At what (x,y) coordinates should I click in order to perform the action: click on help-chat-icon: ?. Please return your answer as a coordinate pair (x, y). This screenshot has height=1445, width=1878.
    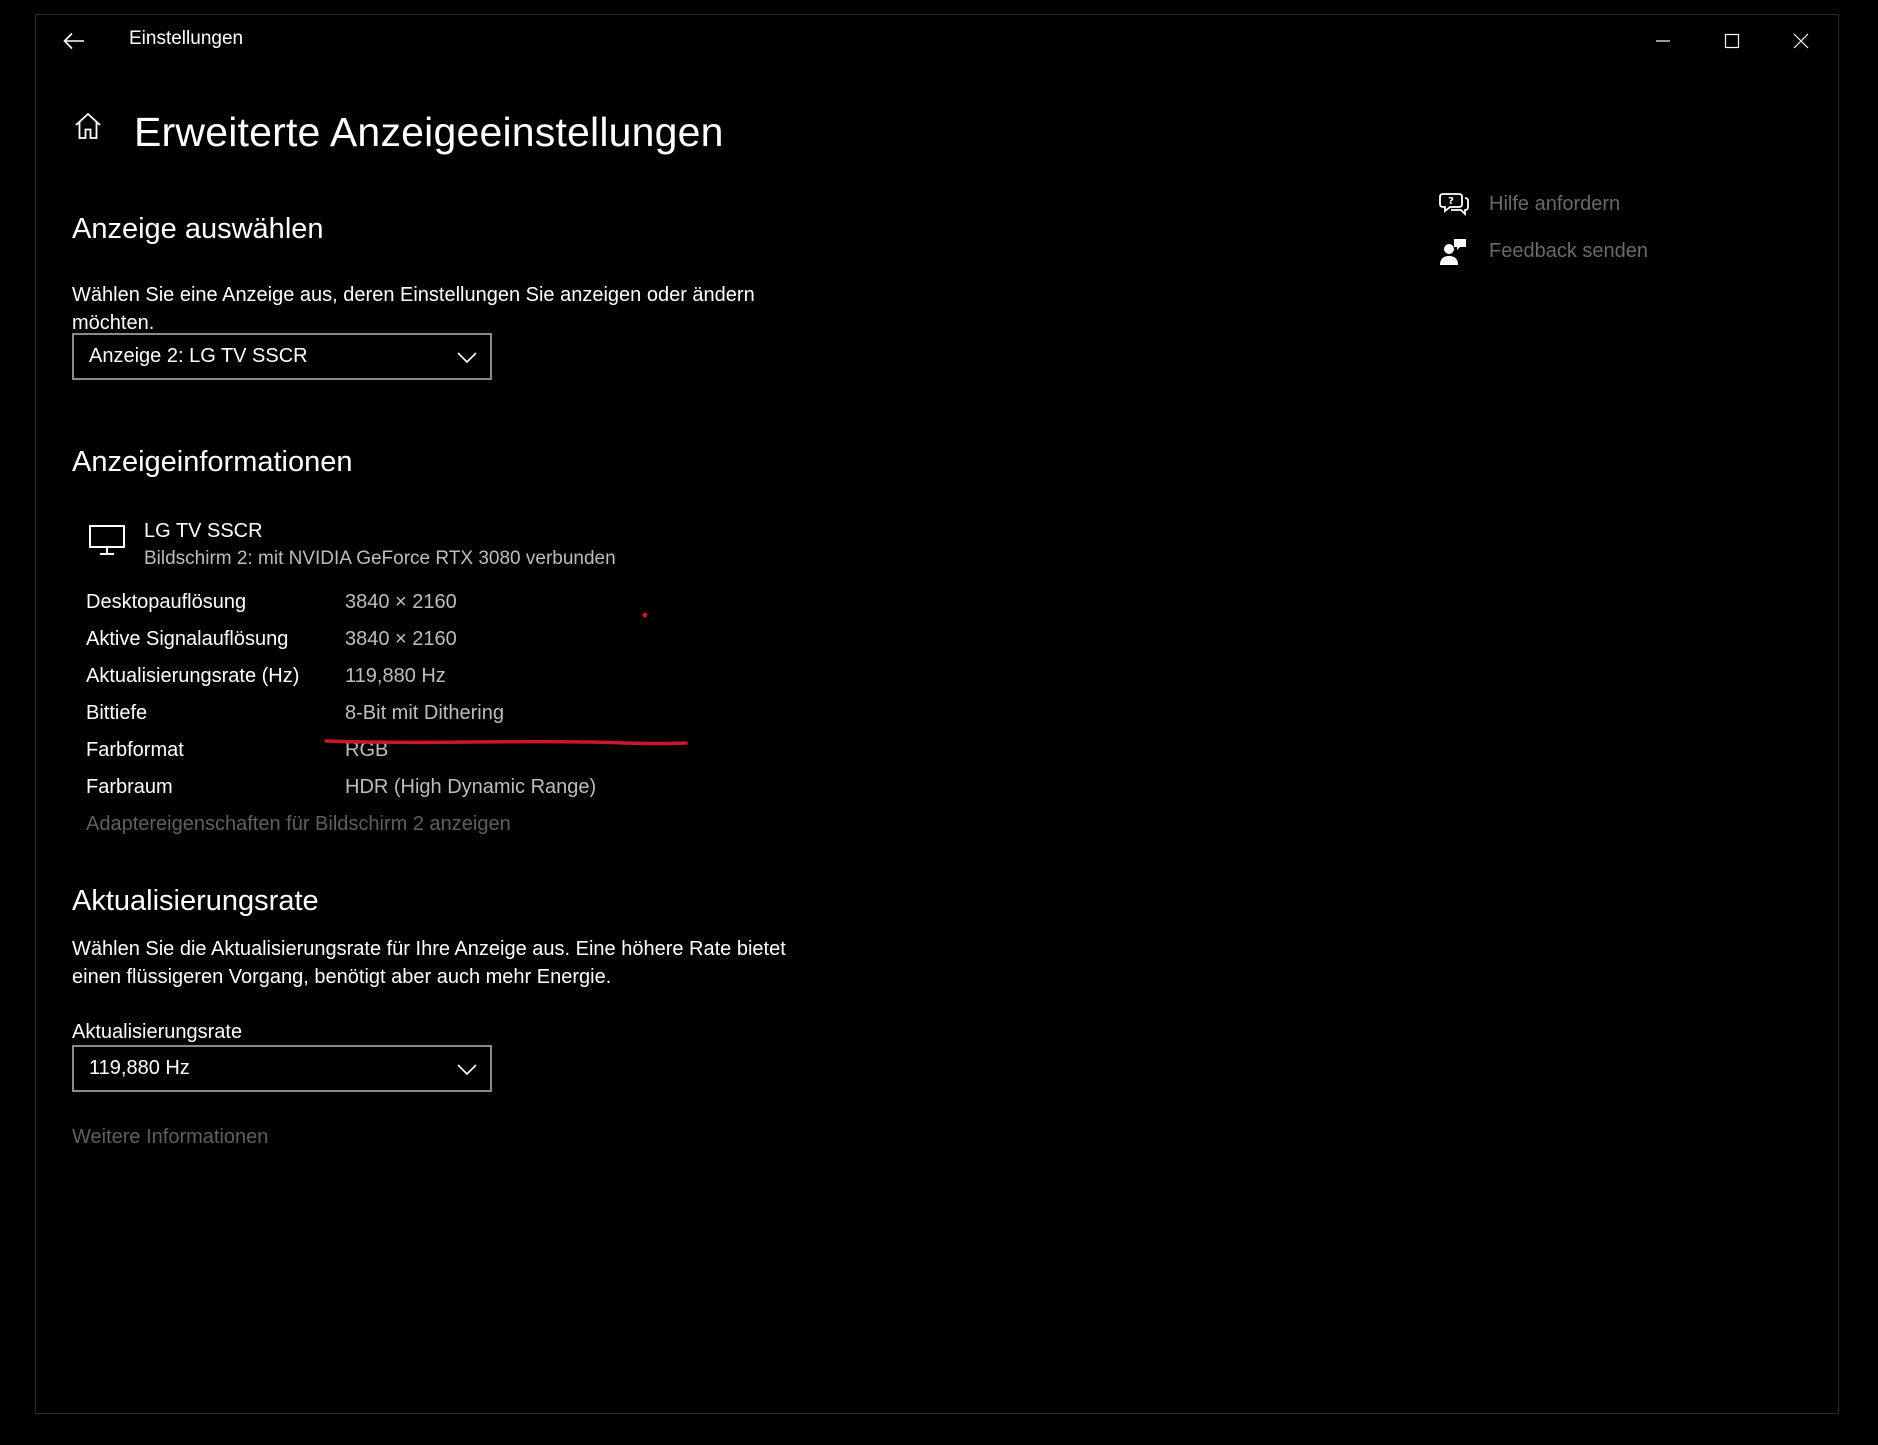
    Looking at the image, I should click on (1454, 205).